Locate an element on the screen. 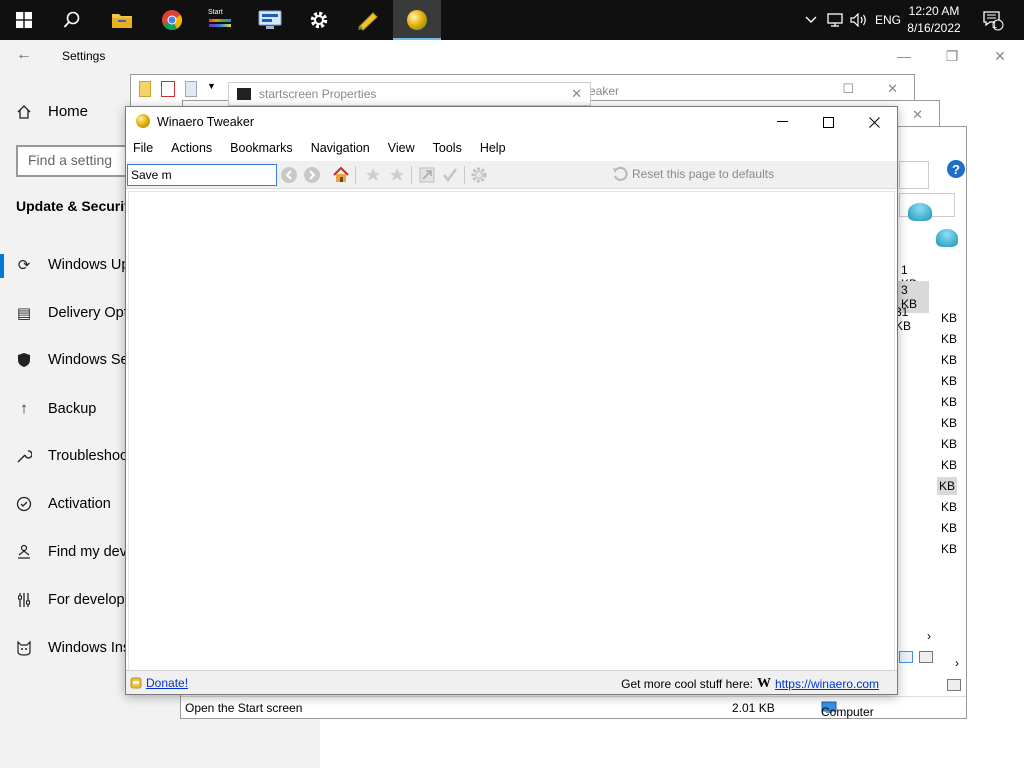 The width and height of the screenshot is (1024, 768). status-file-size: 2.01 KB is located at coordinates (753, 708).